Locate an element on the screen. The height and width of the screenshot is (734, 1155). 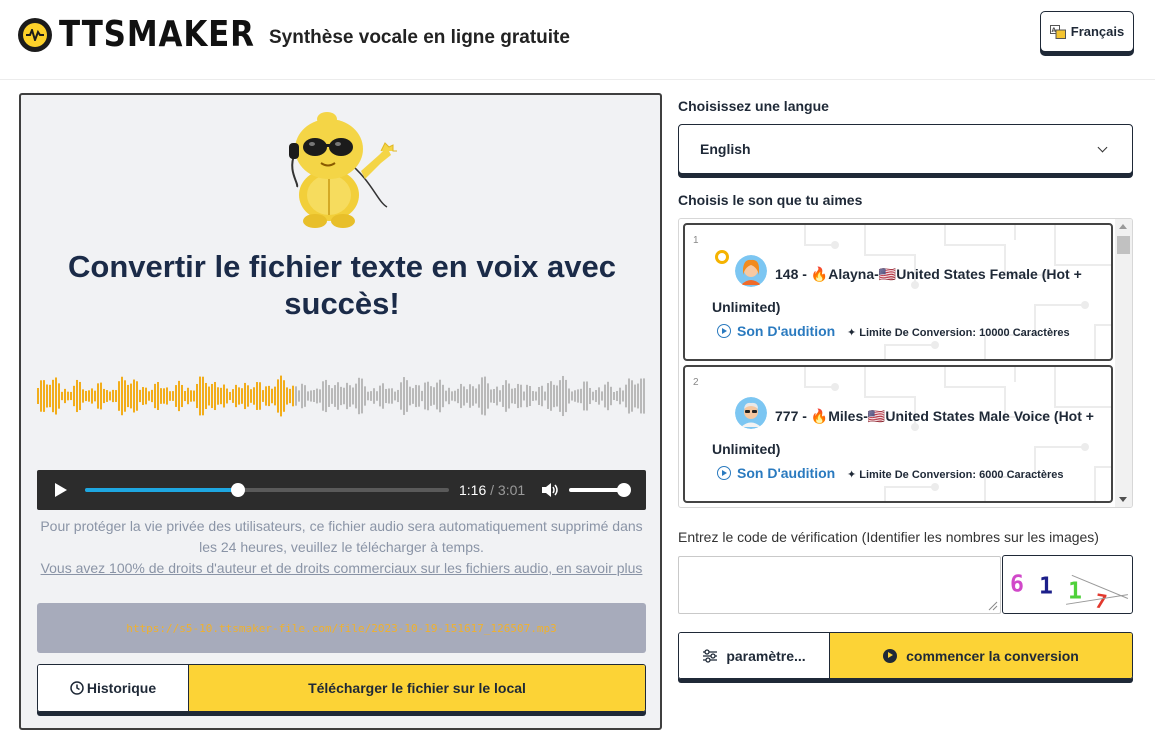
scroll-down-arrow-icon is located at coordinates (1123, 499).